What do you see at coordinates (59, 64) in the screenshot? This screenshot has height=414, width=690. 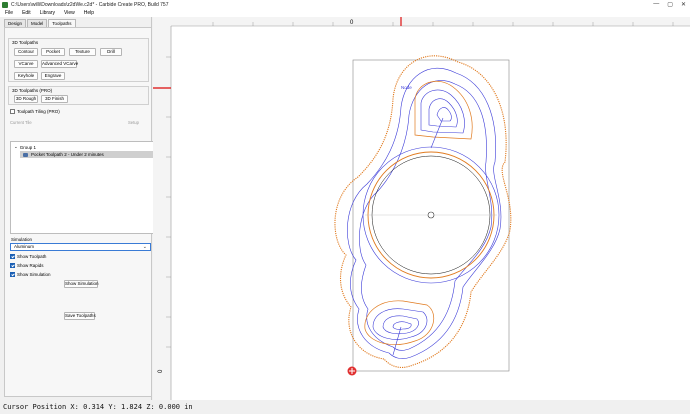 I see `advanced-vcarve-button: Advanced VCarve` at bounding box center [59, 64].